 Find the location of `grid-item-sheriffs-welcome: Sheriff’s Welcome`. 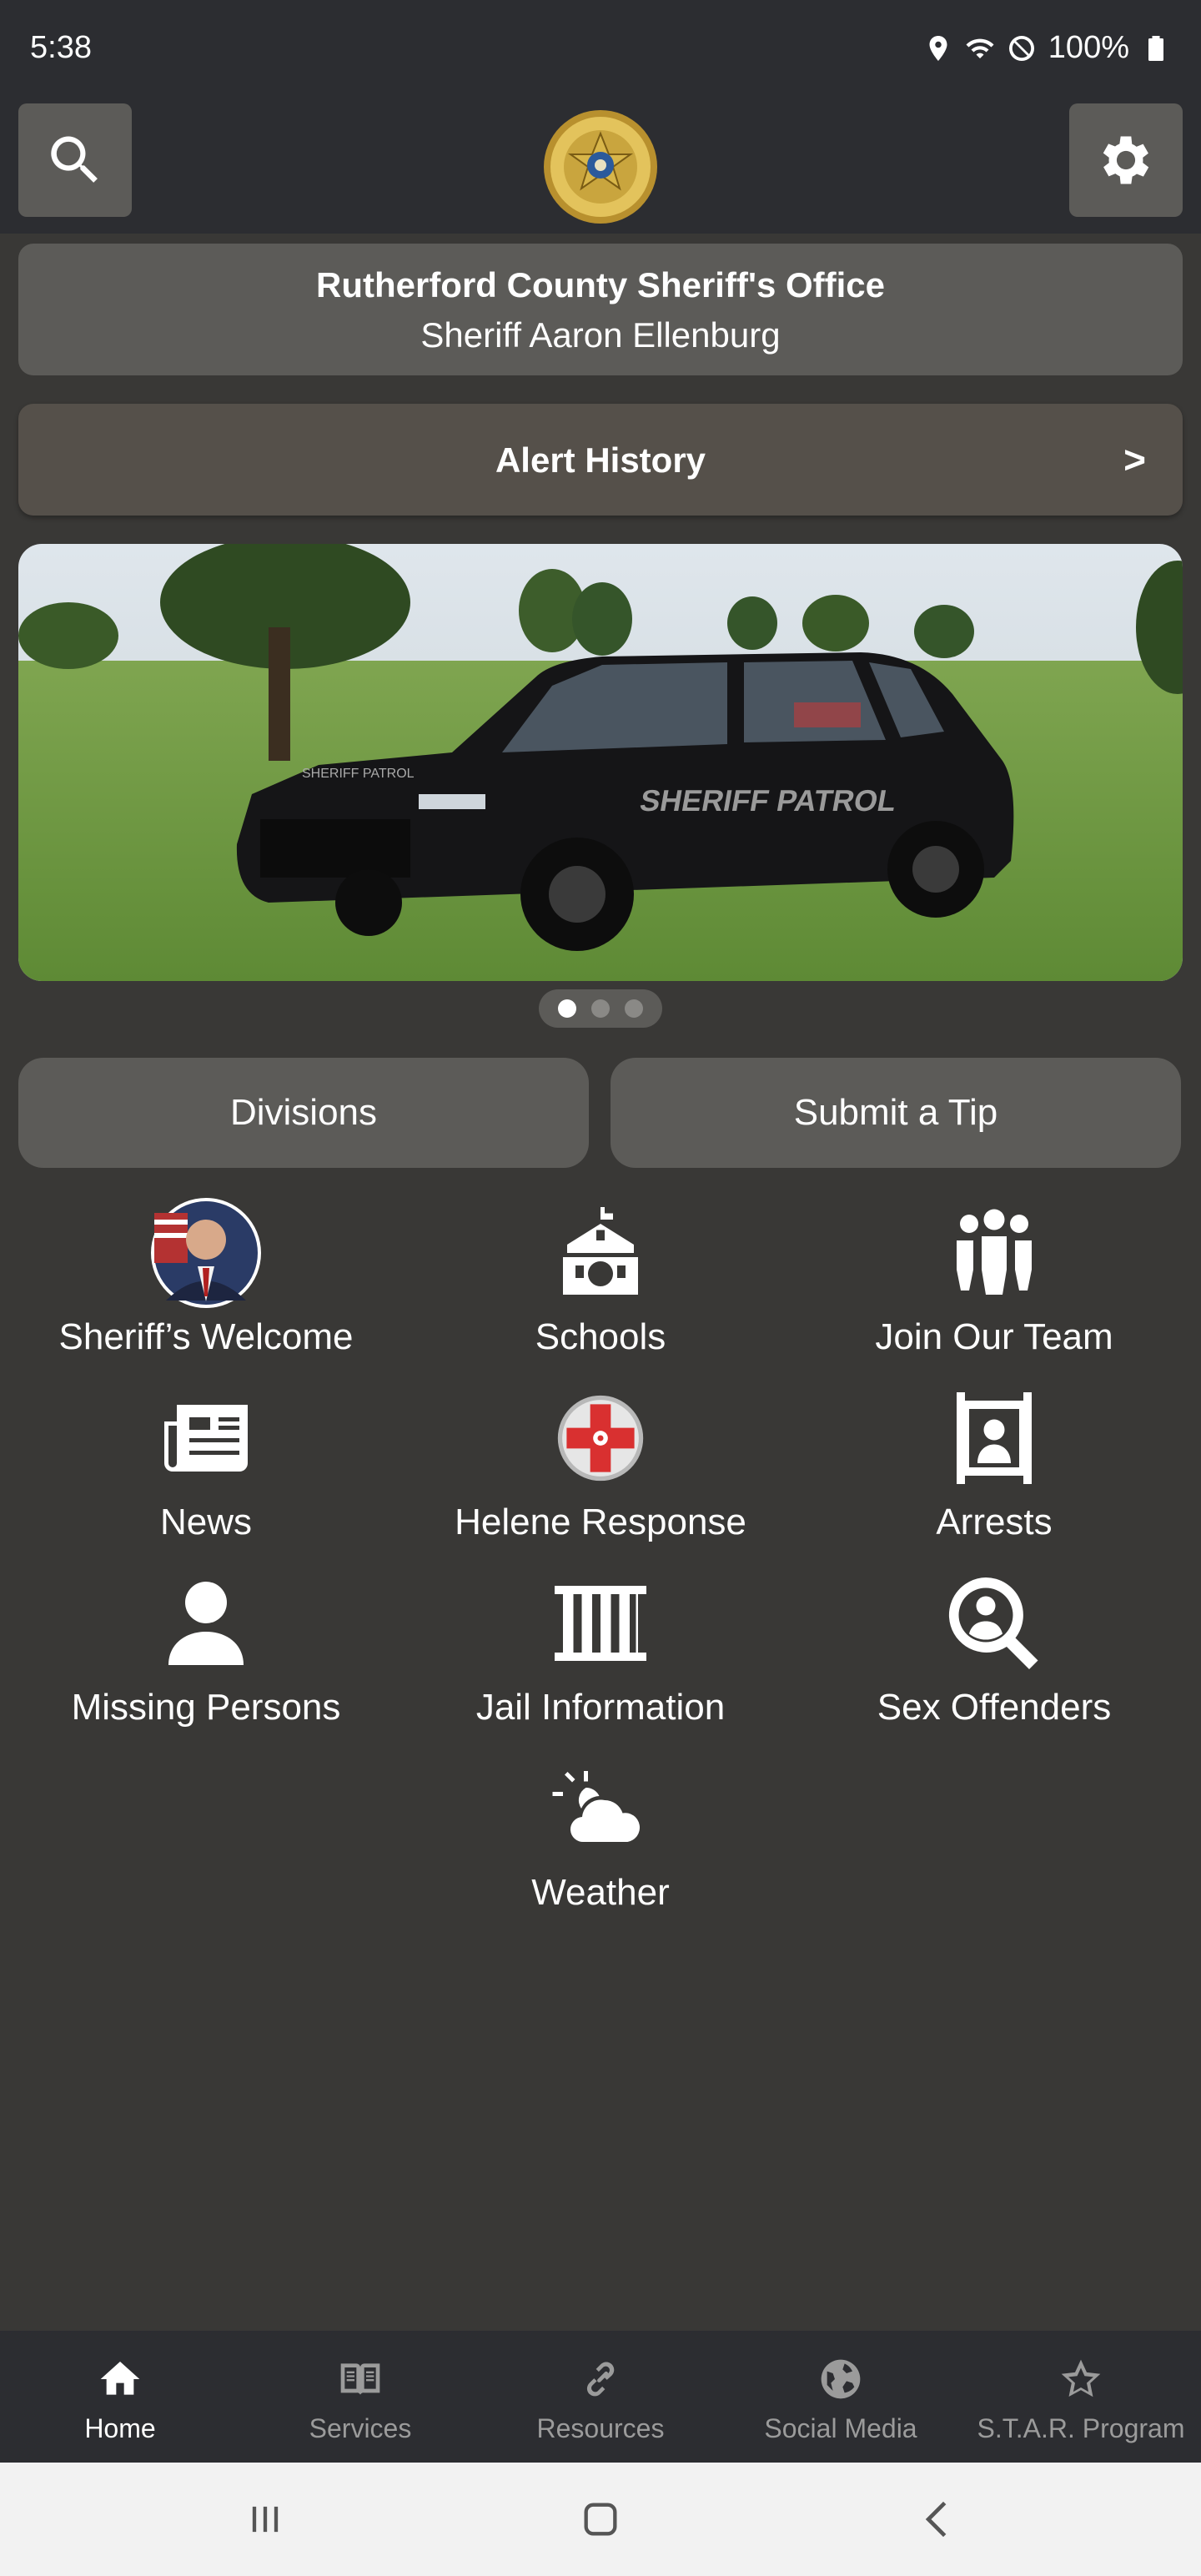

grid-item-sheriffs-welcome: Sheriff’s Welcome is located at coordinates (206, 1277).